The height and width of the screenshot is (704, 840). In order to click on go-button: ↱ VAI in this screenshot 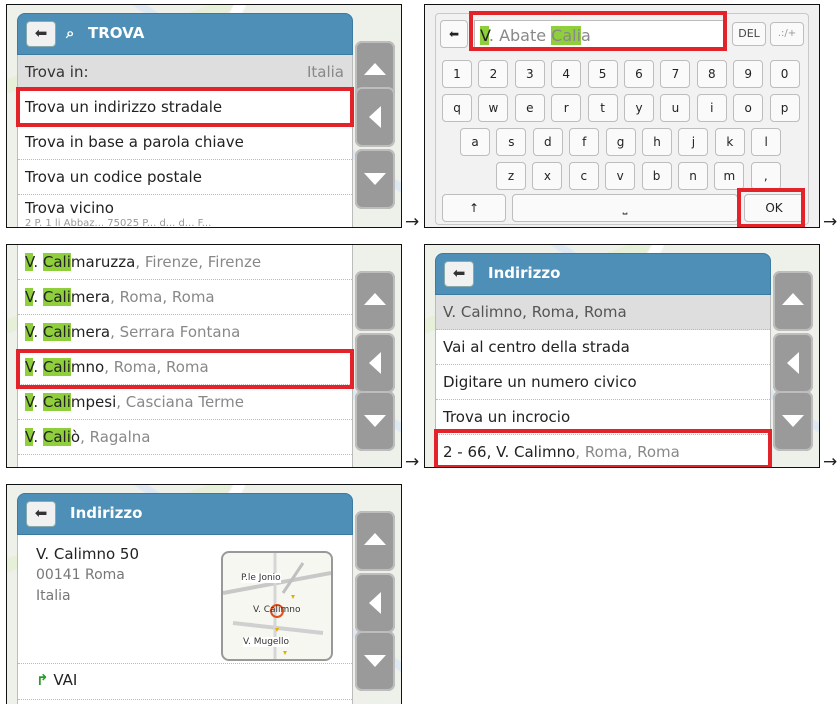, I will do `click(56, 680)`.